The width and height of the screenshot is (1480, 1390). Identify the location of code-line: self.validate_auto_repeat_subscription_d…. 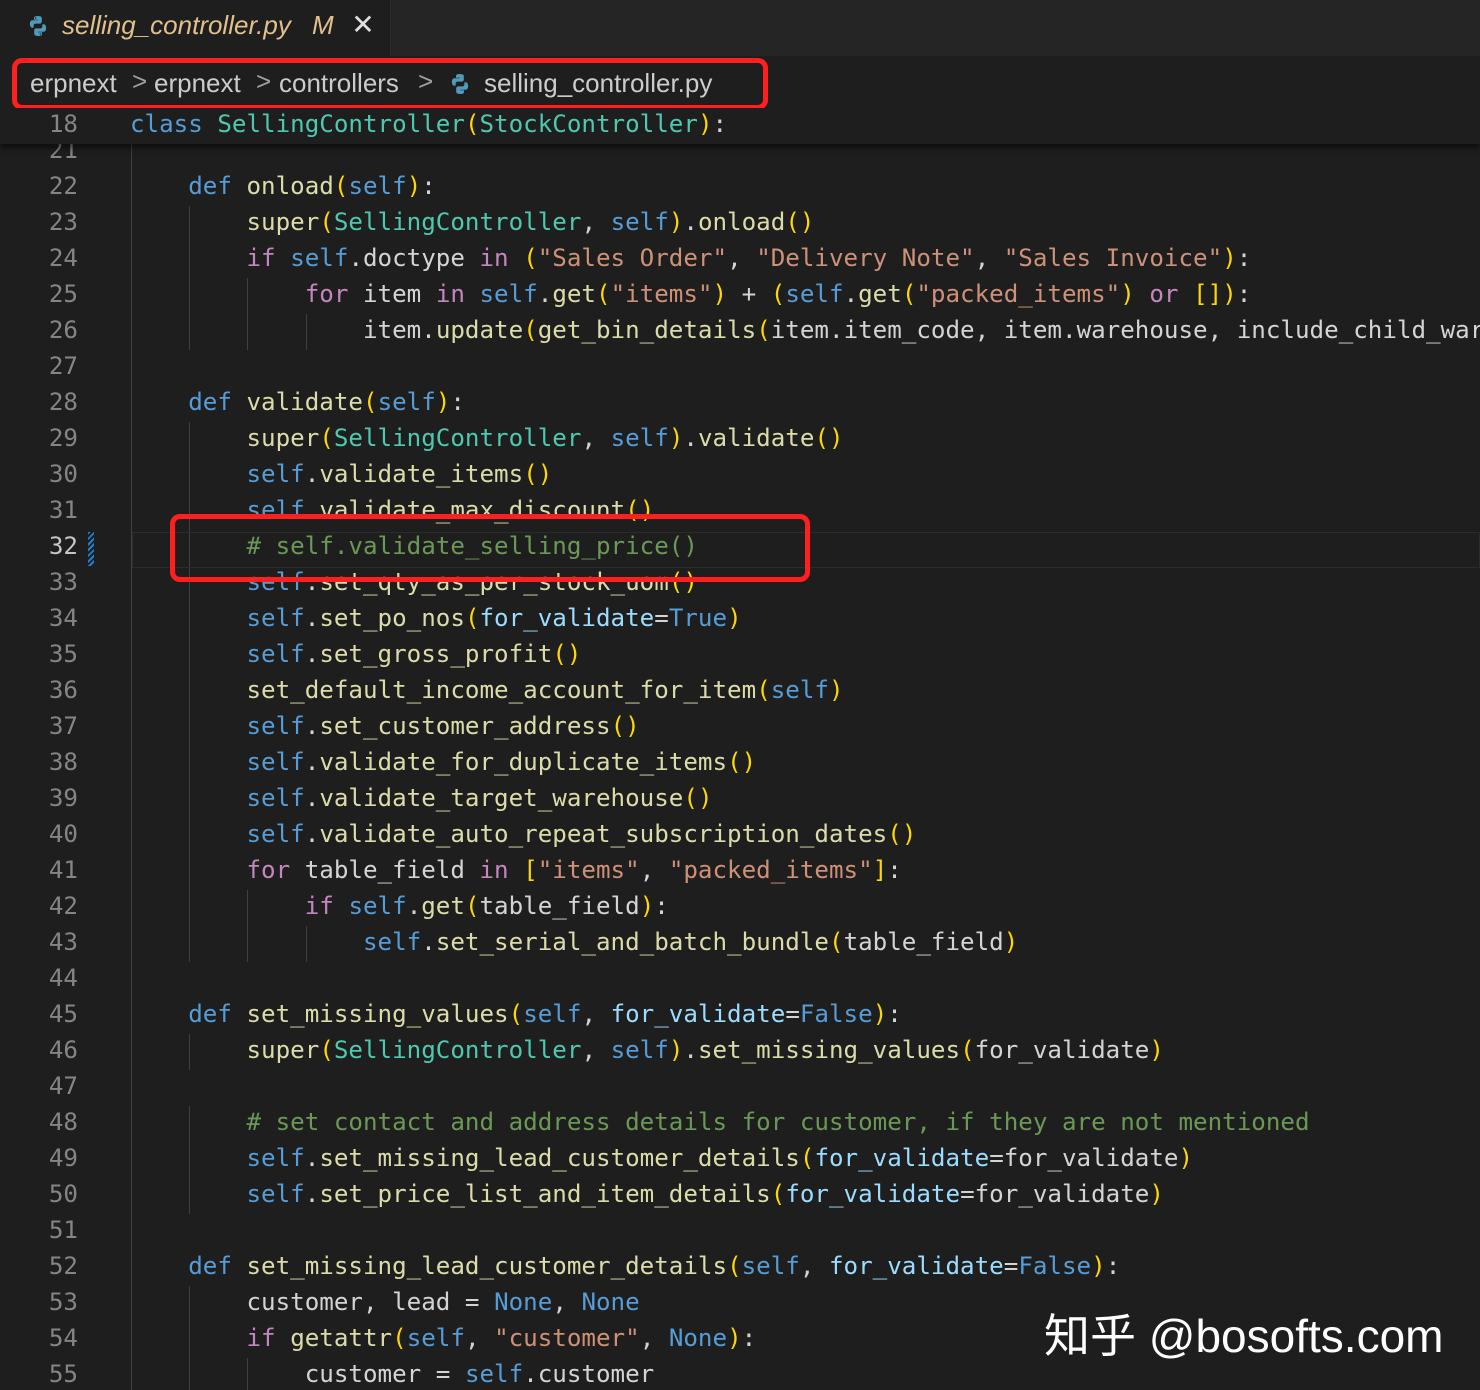
(523, 834).